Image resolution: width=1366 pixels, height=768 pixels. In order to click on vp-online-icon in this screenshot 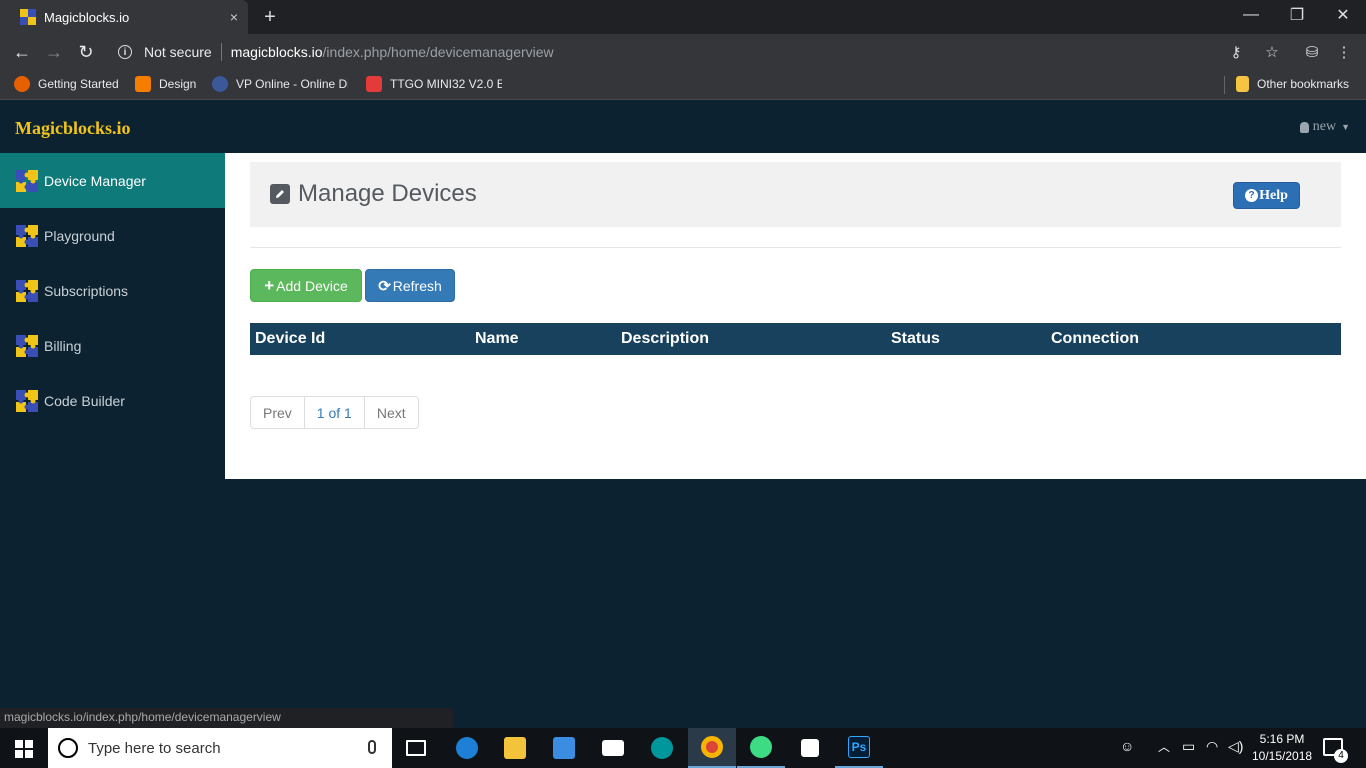, I will do `click(220, 84)`.